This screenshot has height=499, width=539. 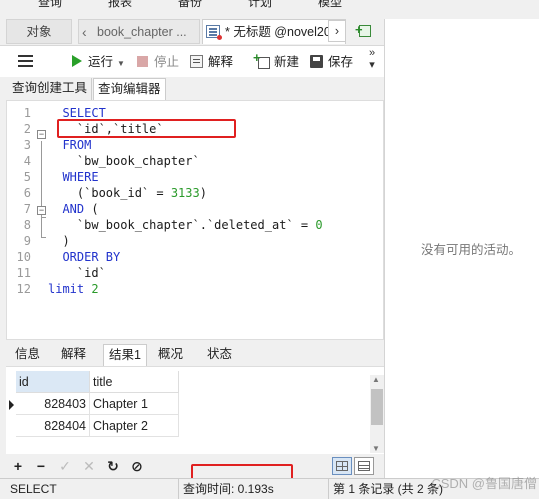 I want to click on sql-keyword: WHERE, so click(x=73, y=177).